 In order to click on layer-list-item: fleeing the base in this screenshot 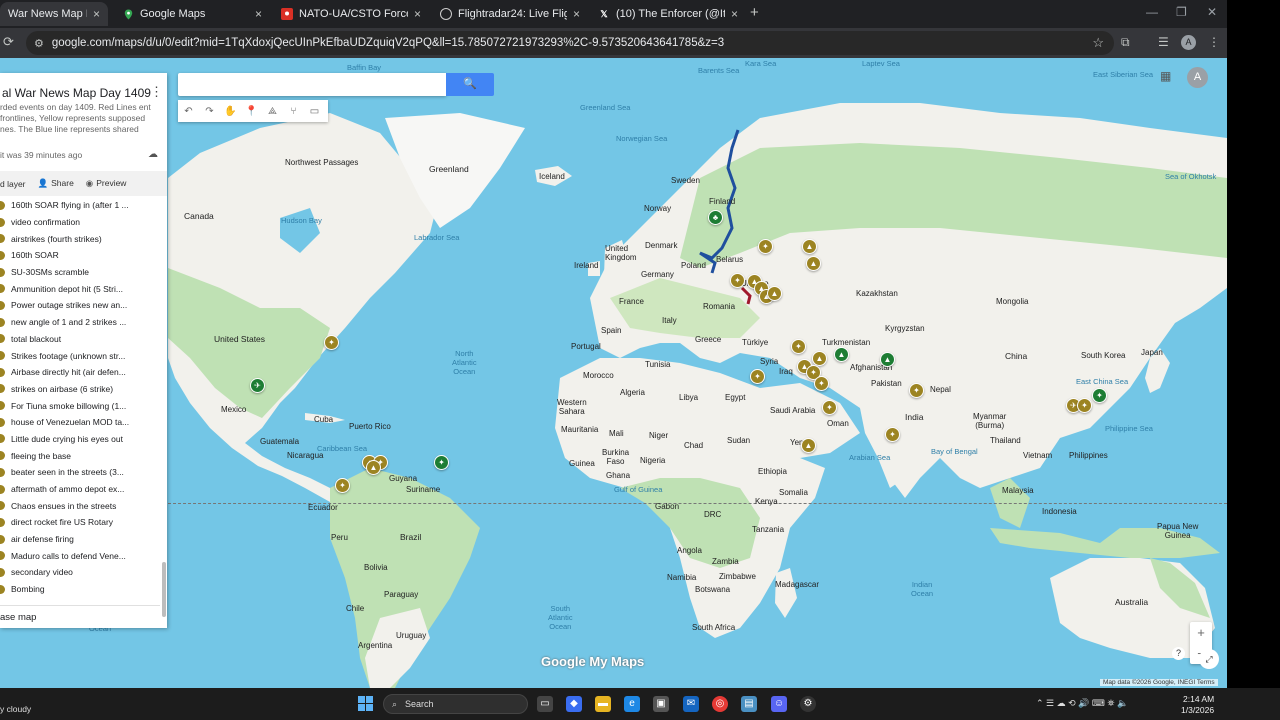, I will do `click(82, 455)`.